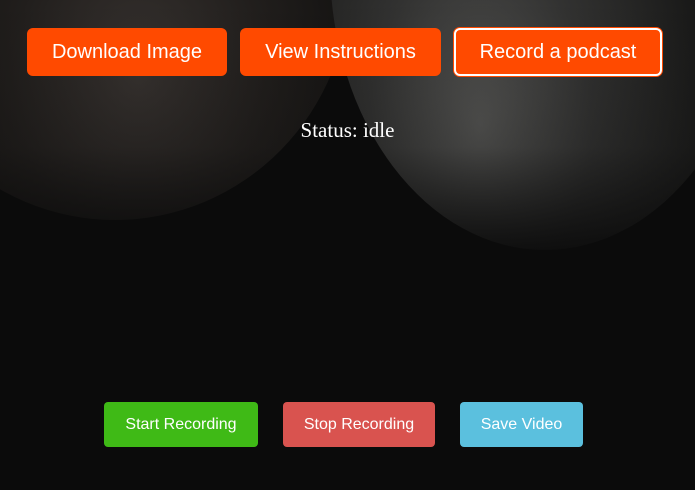 Image resolution: width=695 pixels, height=490 pixels. I want to click on record-podcast-button: Record a podcast, so click(558, 52).